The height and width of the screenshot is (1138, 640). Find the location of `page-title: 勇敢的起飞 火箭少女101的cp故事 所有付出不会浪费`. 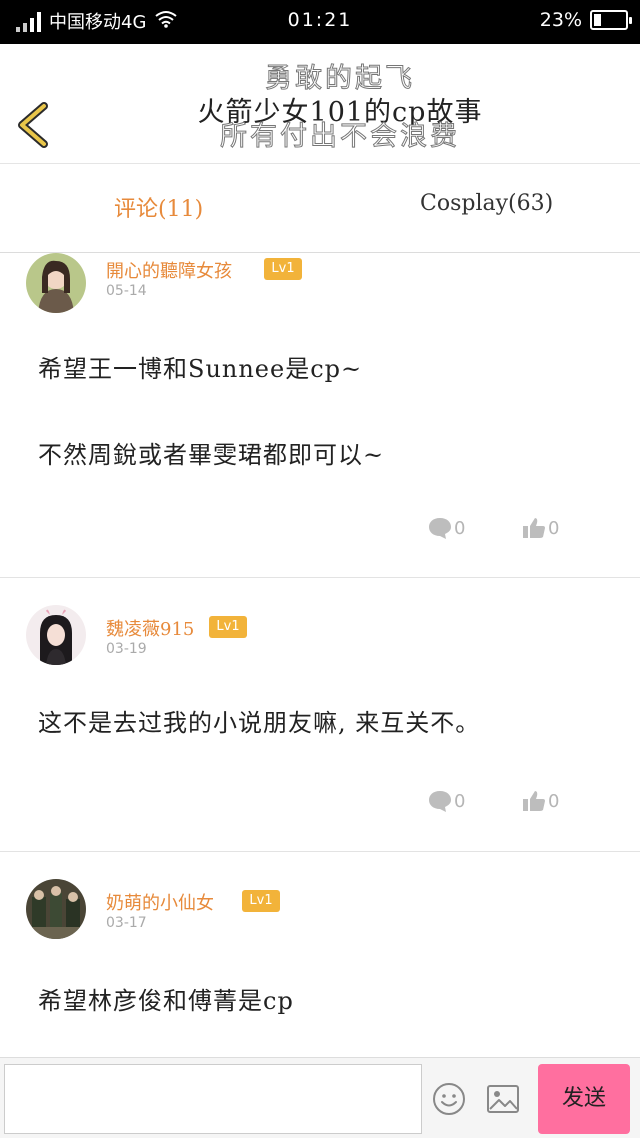

page-title: 勇敢的起飞 火箭少女101的cp故事 所有付出不会浪费 is located at coordinates (340, 108).